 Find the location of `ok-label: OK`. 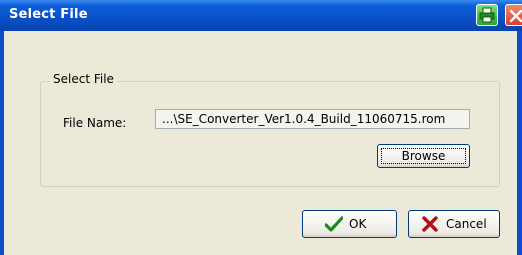

ok-label: OK is located at coordinates (358, 224).